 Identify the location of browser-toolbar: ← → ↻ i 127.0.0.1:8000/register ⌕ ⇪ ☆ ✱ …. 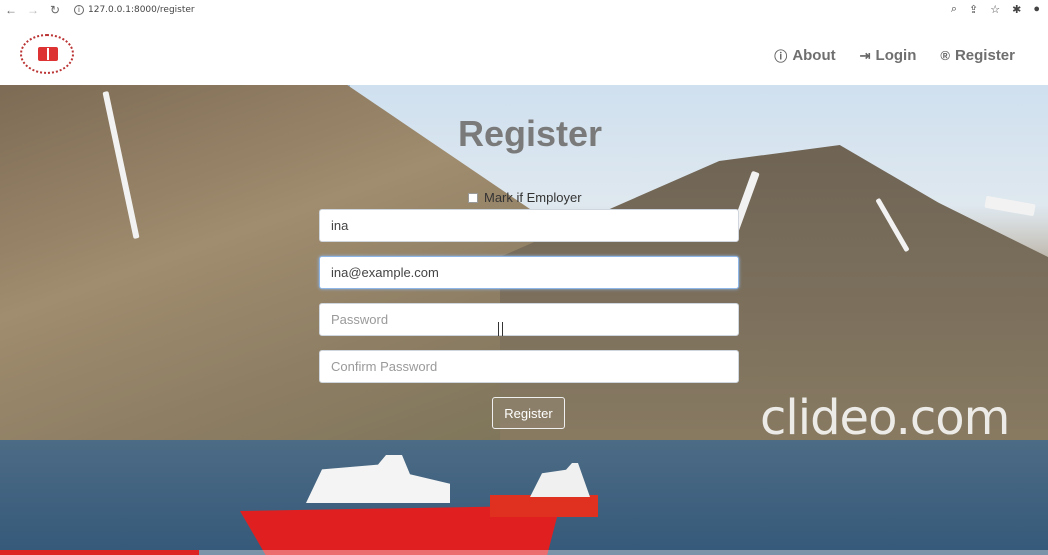
(524, 10).